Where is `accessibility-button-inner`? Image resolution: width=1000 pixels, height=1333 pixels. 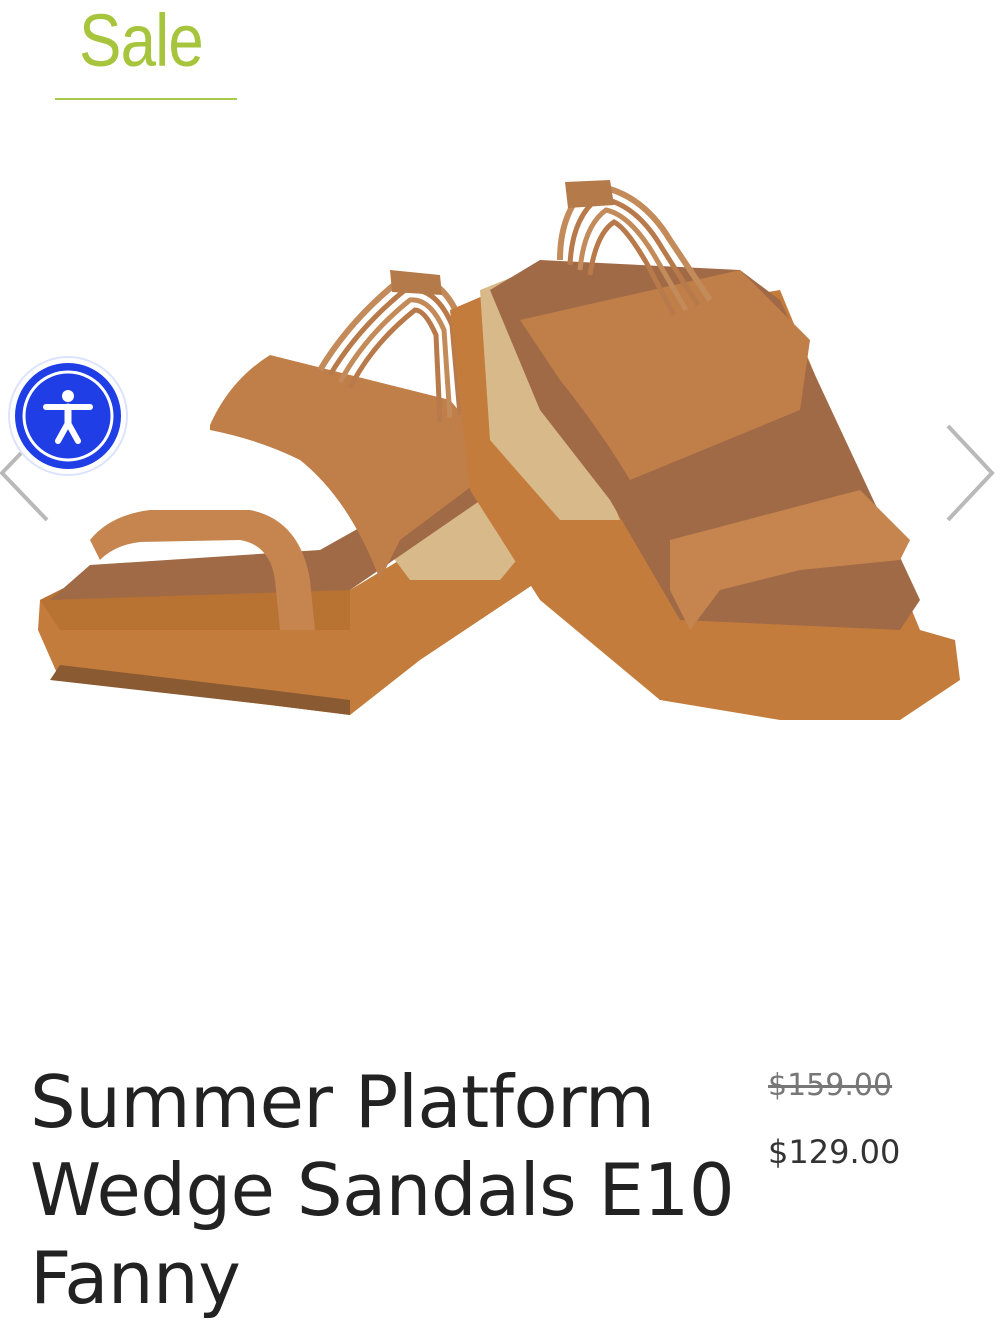
accessibility-button-inner is located at coordinates (68, 416).